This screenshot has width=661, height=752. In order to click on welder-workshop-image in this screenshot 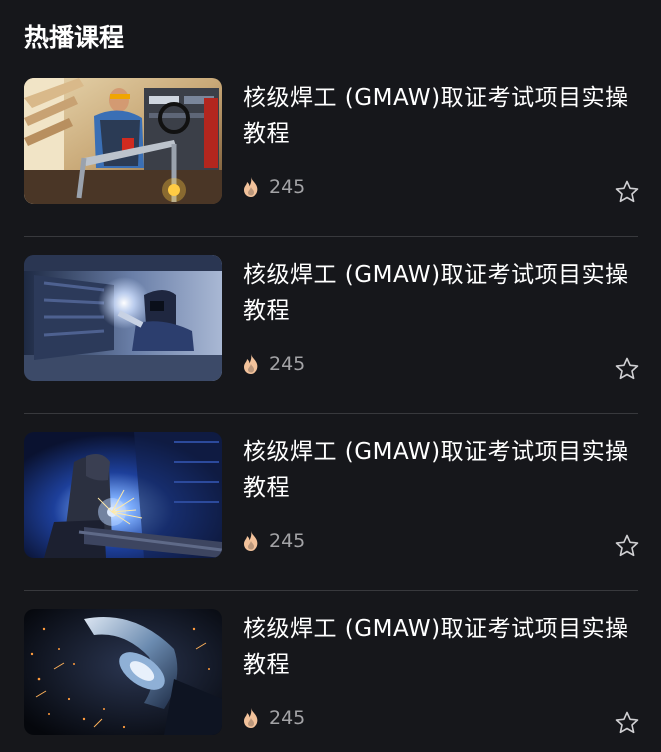, I will do `click(123, 141)`.